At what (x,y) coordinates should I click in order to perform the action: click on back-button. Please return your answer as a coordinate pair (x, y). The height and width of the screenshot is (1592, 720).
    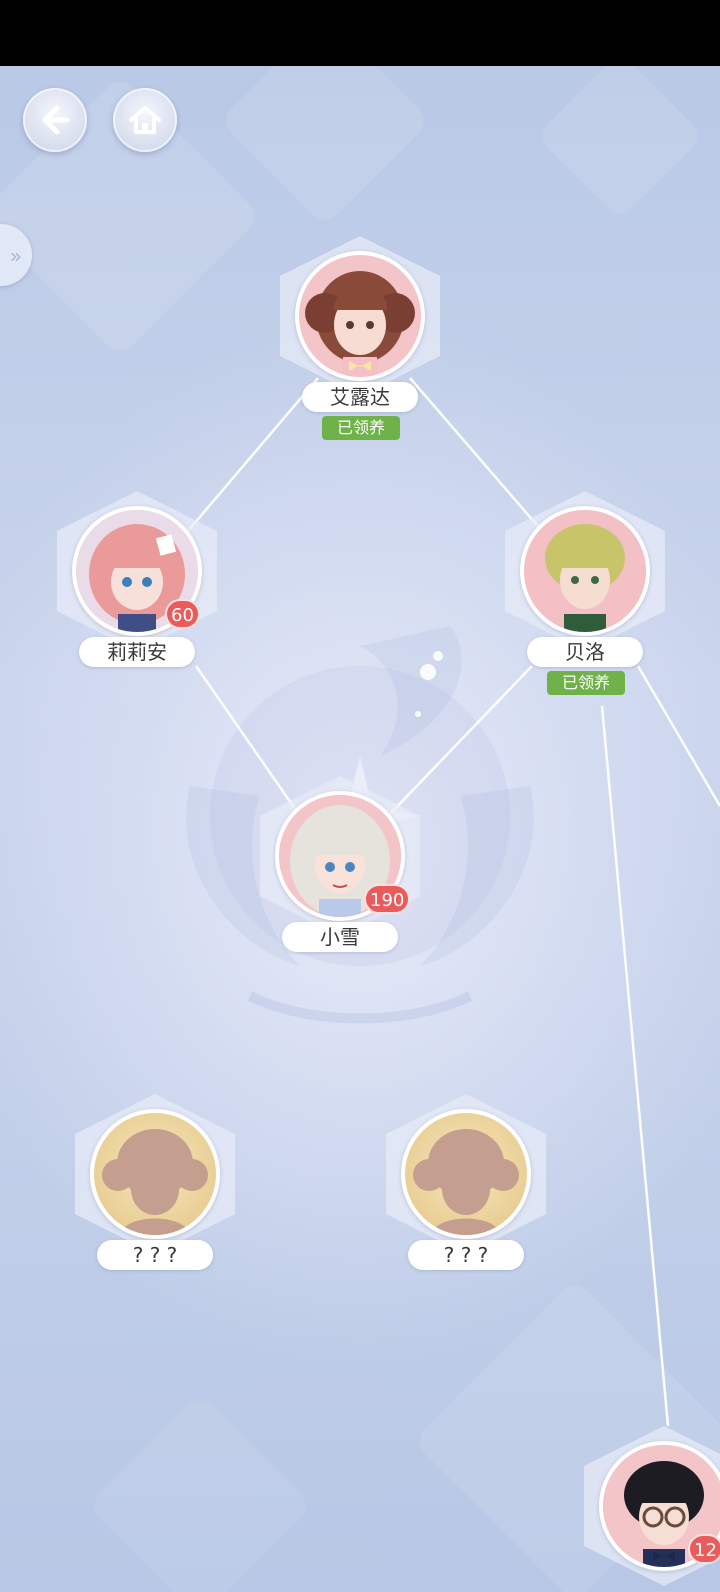
    Looking at the image, I should click on (55, 120).